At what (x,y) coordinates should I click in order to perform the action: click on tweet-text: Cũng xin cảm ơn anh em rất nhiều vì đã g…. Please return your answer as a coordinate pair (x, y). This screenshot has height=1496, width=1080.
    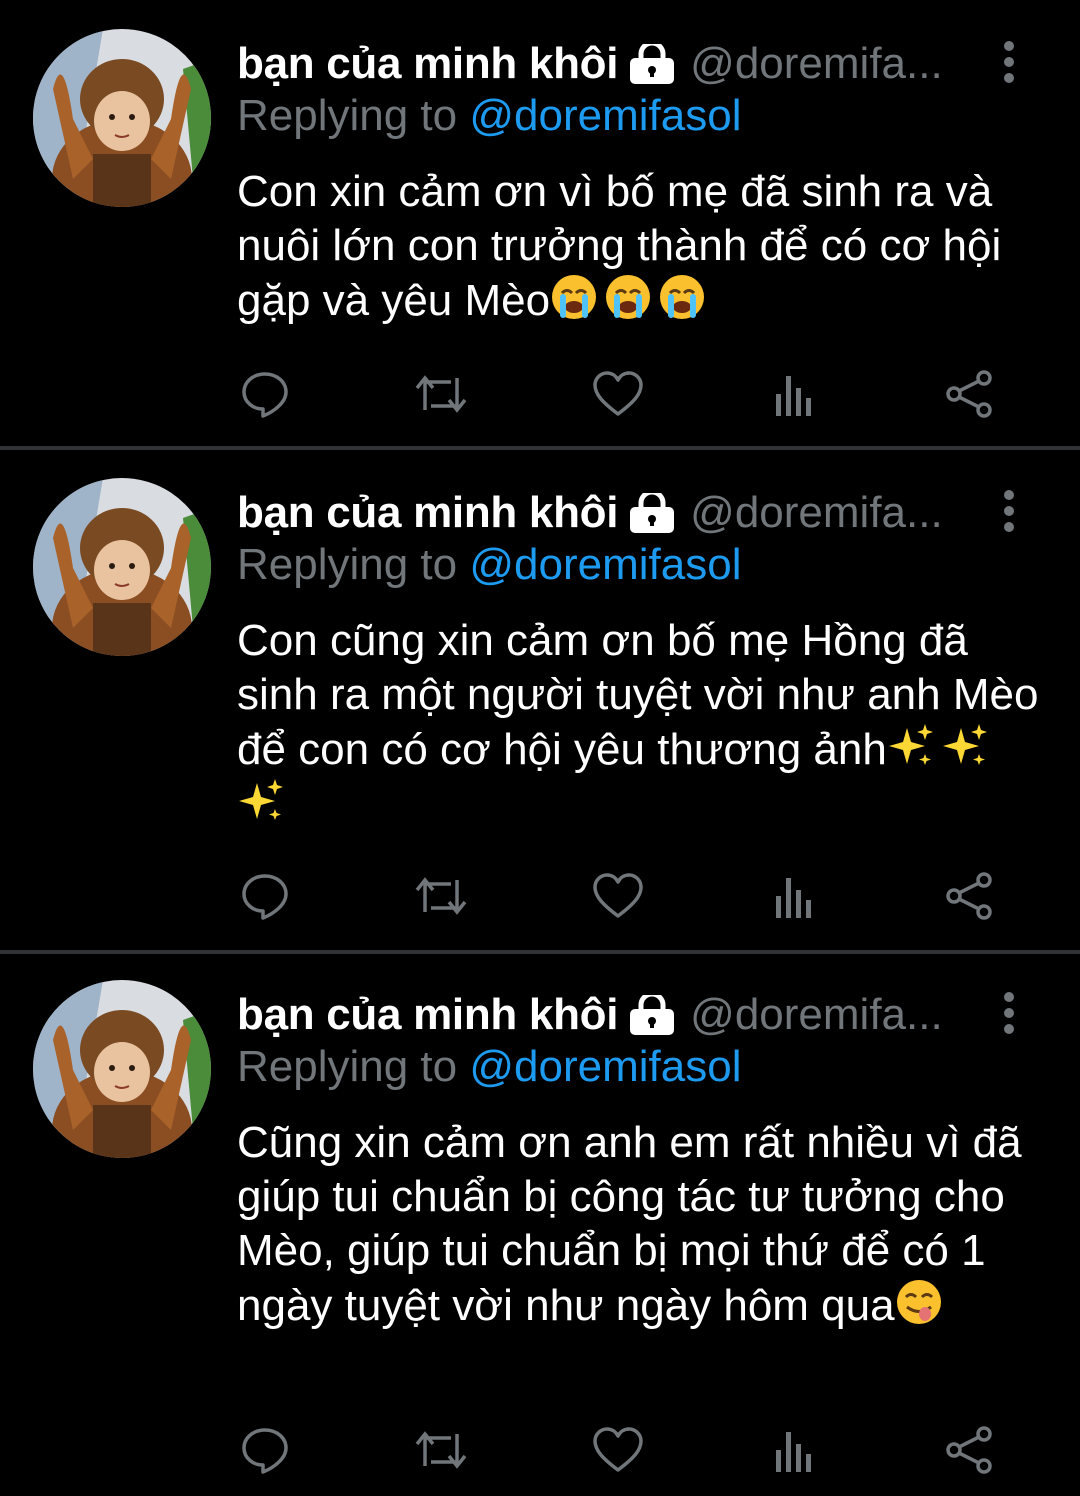
    Looking at the image, I should click on (642, 1224).